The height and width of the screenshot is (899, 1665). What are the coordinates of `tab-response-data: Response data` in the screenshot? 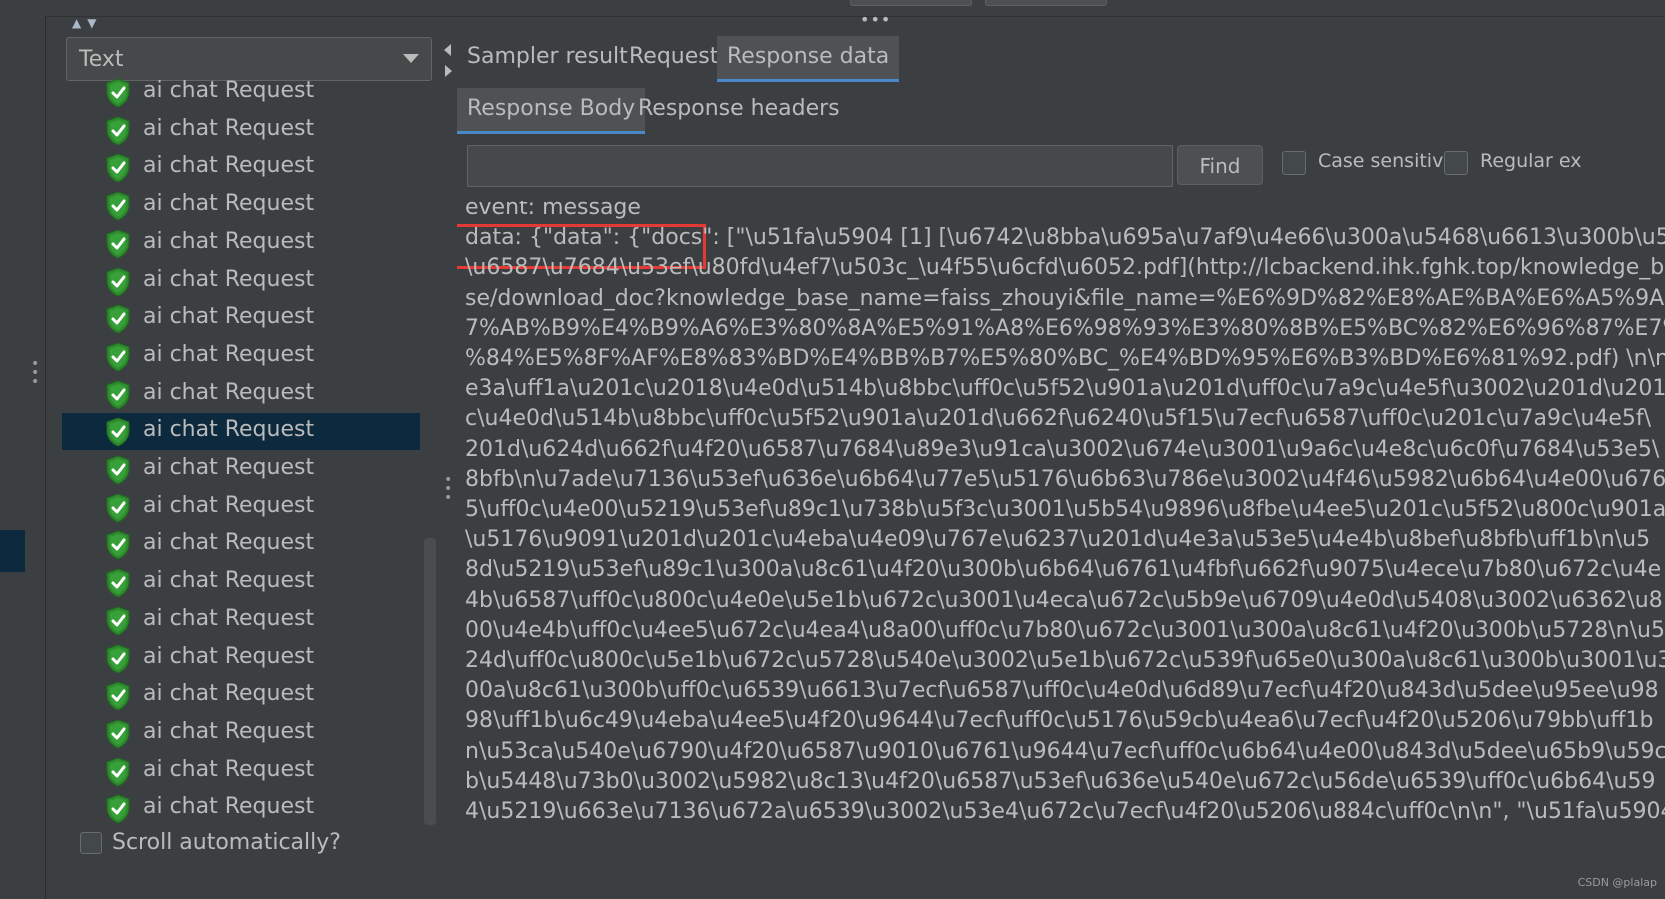 It's located at (808, 59).